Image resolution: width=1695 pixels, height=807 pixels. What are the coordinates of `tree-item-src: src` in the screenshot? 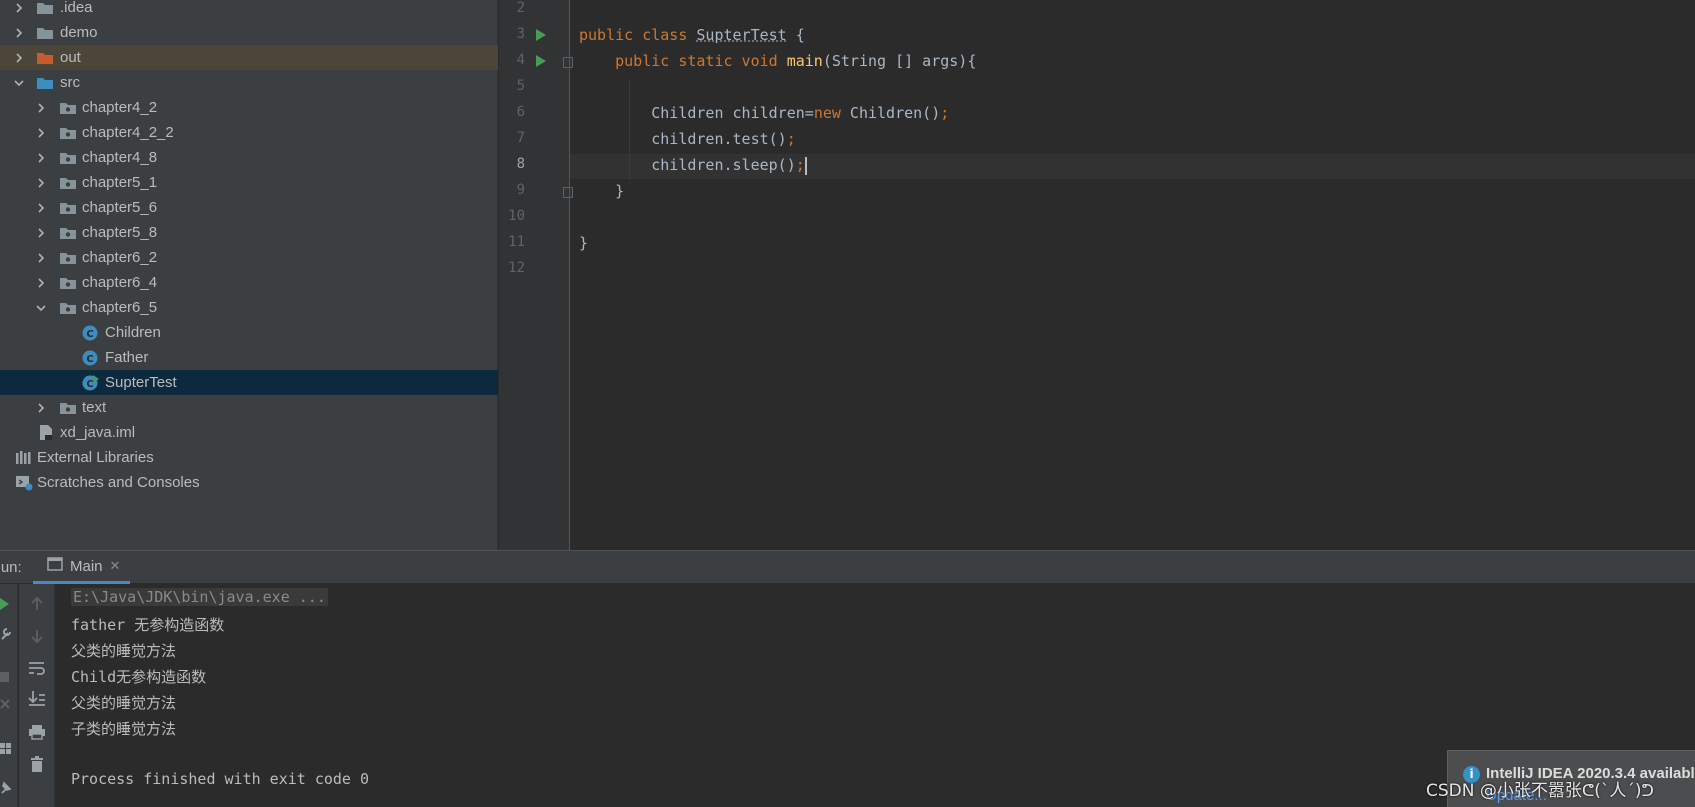 It's located at (249, 82).